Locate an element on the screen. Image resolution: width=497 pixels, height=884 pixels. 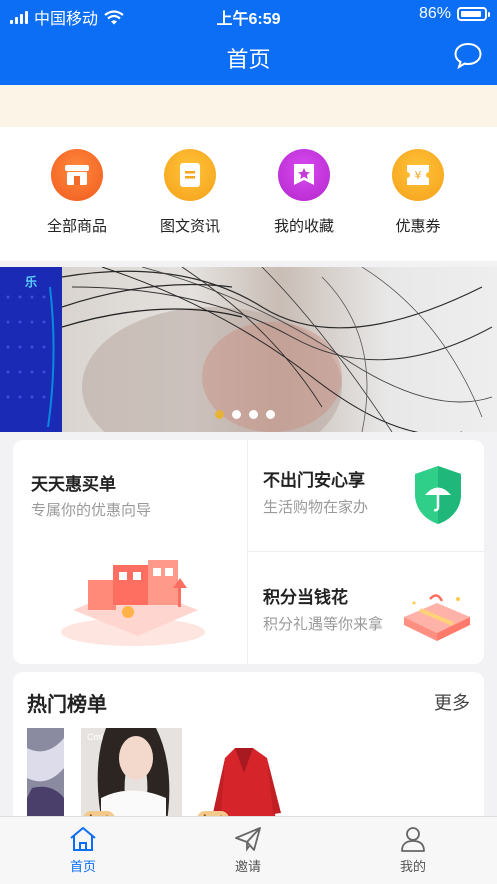
promo-title: 不出门安心享 is located at coordinates (314, 480).